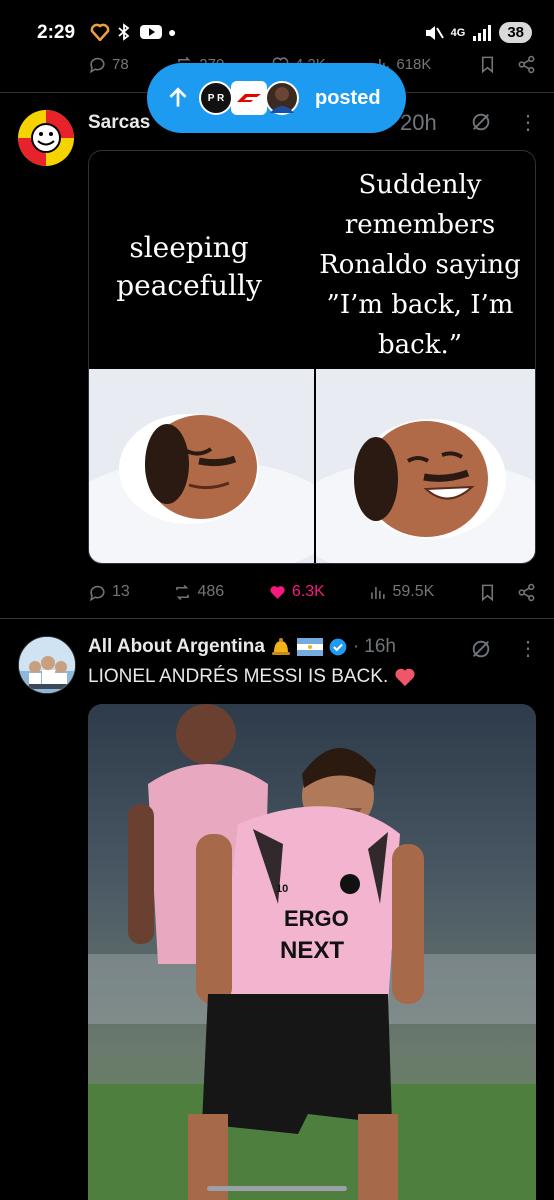  I want to click on repost-button: 486, so click(198, 592).